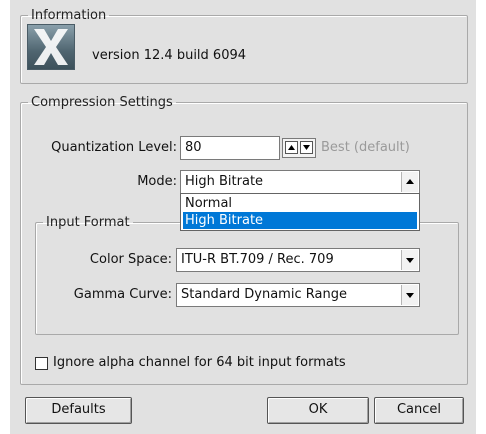  What do you see at coordinates (300, 203) in the screenshot?
I see `mode-option-normal: Normal` at bounding box center [300, 203].